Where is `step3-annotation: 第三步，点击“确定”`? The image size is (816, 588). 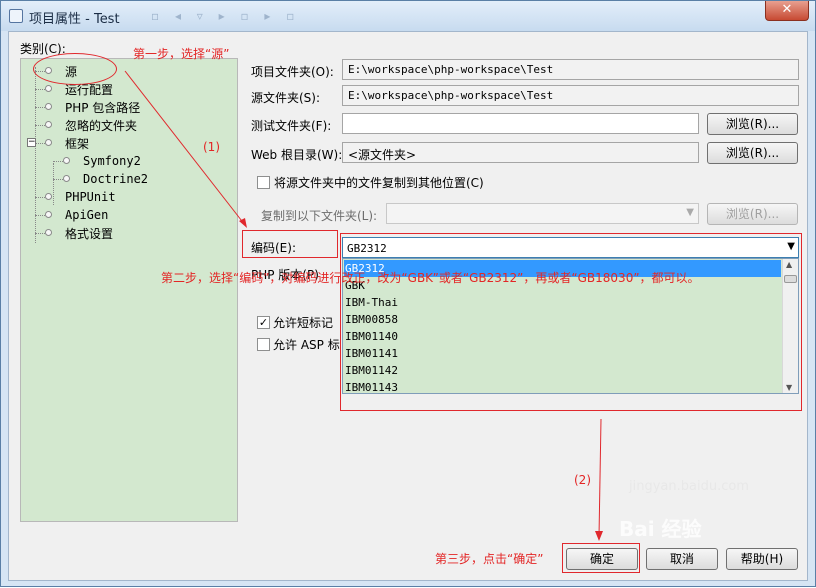
step3-annotation: 第三步，点击“确定” is located at coordinates (489, 559).